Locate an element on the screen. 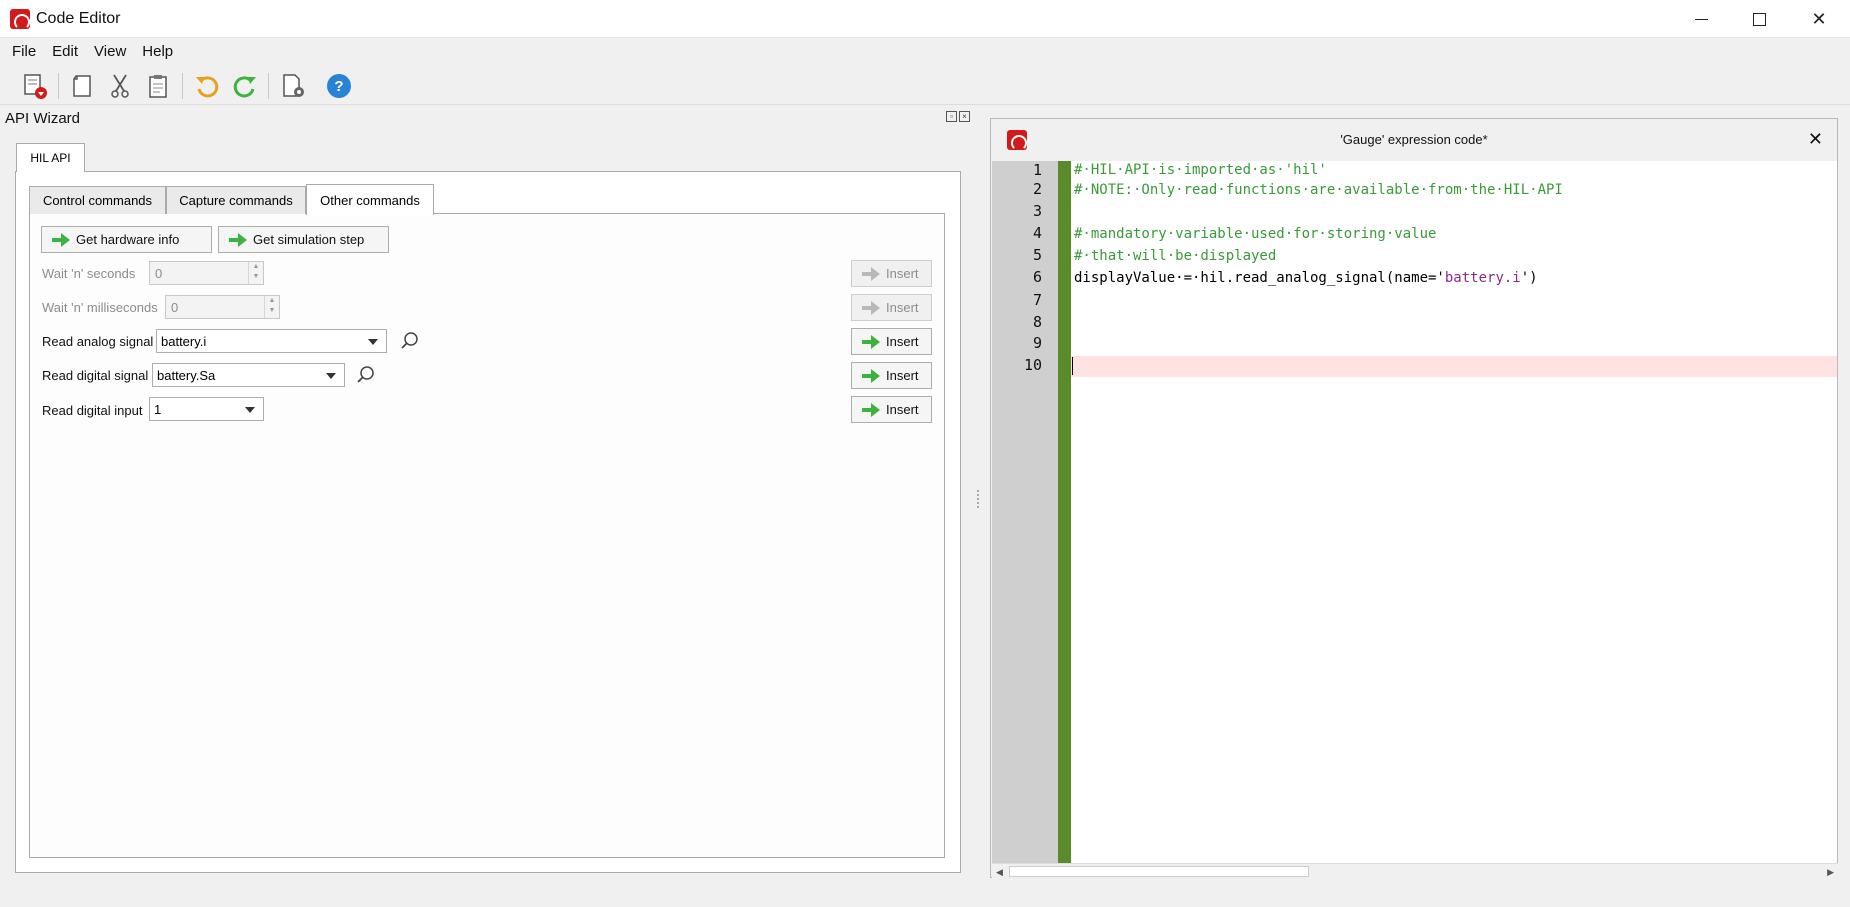 This screenshot has height=907, width=1850. help-button: ? is located at coordinates (339, 86).